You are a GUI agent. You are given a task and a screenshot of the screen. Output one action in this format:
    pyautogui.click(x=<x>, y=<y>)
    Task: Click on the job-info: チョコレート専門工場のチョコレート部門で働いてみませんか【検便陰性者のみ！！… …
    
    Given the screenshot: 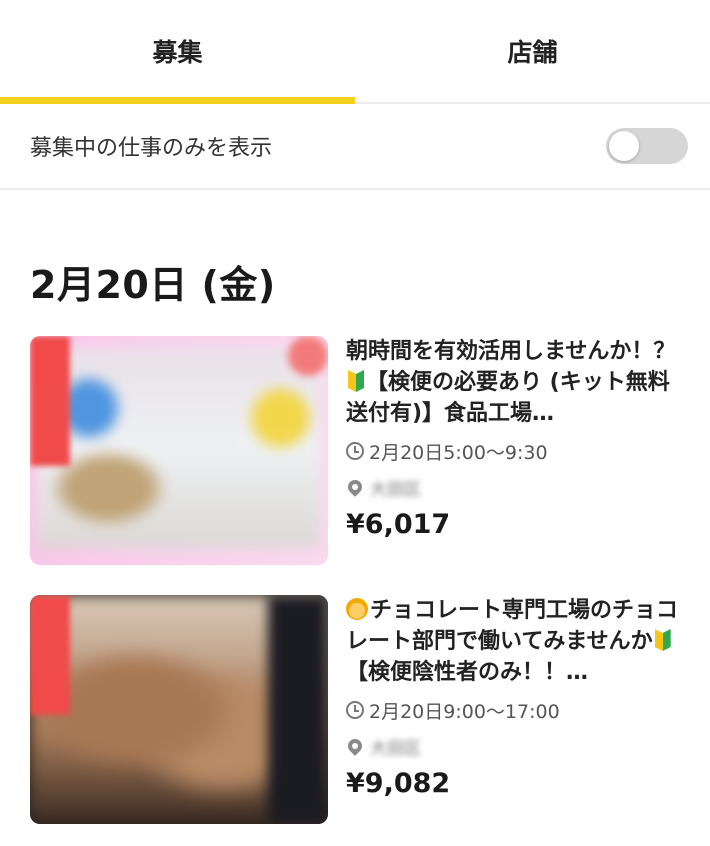 What is the action you would take?
    pyautogui.click(x=517, y=697)
    